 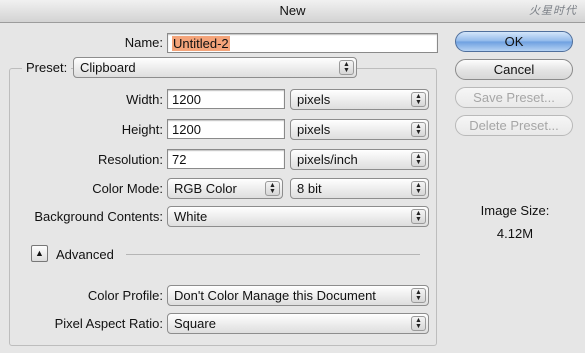 What do you see at coordinates (327, 159) in the screenshot?
I see `resolution-unit-value: pixels/inch` at bounding box center [327, 159].